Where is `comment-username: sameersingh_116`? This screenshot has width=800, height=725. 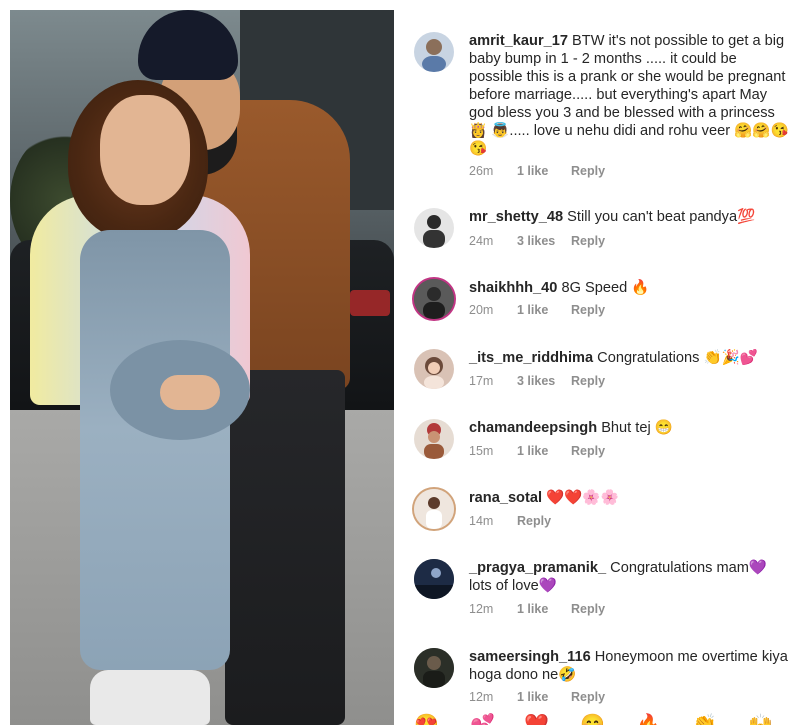 comment-username: sameersingh_116 is located at coordinates (530, 657).